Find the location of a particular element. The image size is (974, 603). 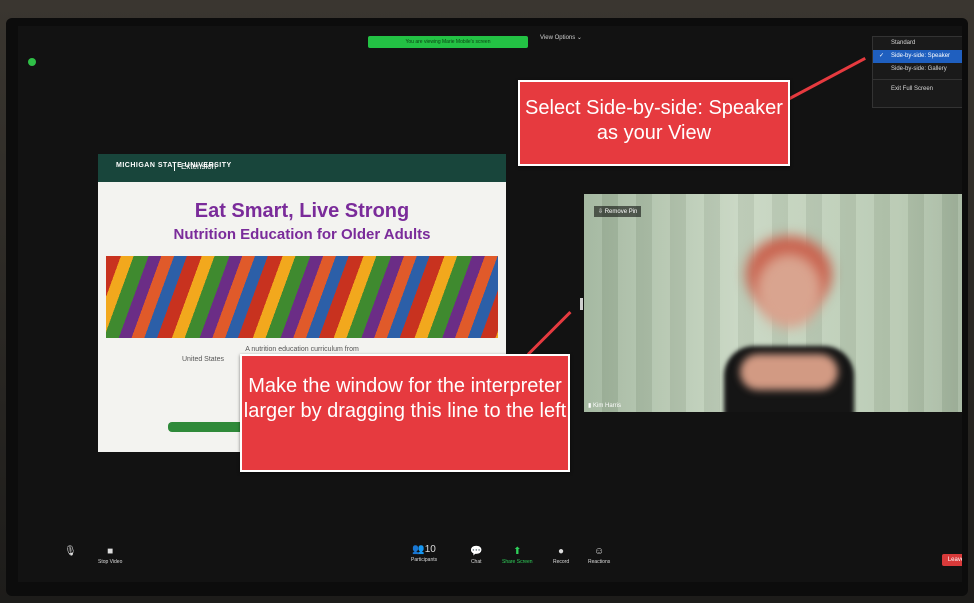

record-icon: ● is located at coordinates (561, 551).